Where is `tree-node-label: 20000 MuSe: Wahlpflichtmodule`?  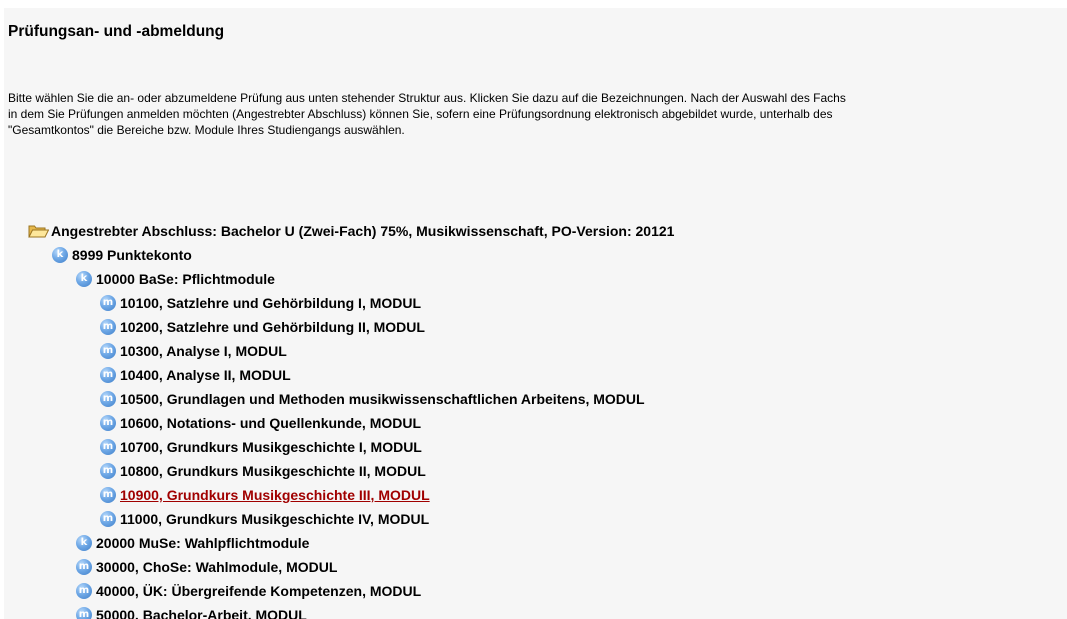
tree-node-label: 20000 MuSe: Wahlpflichtmodule is located at coordinates (202, 543).